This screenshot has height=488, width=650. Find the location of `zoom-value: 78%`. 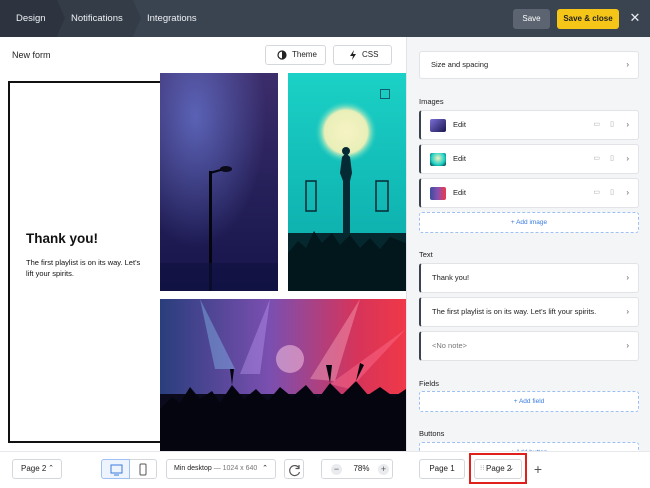

zoom-value: 78% is located at coordinates (361, 468).